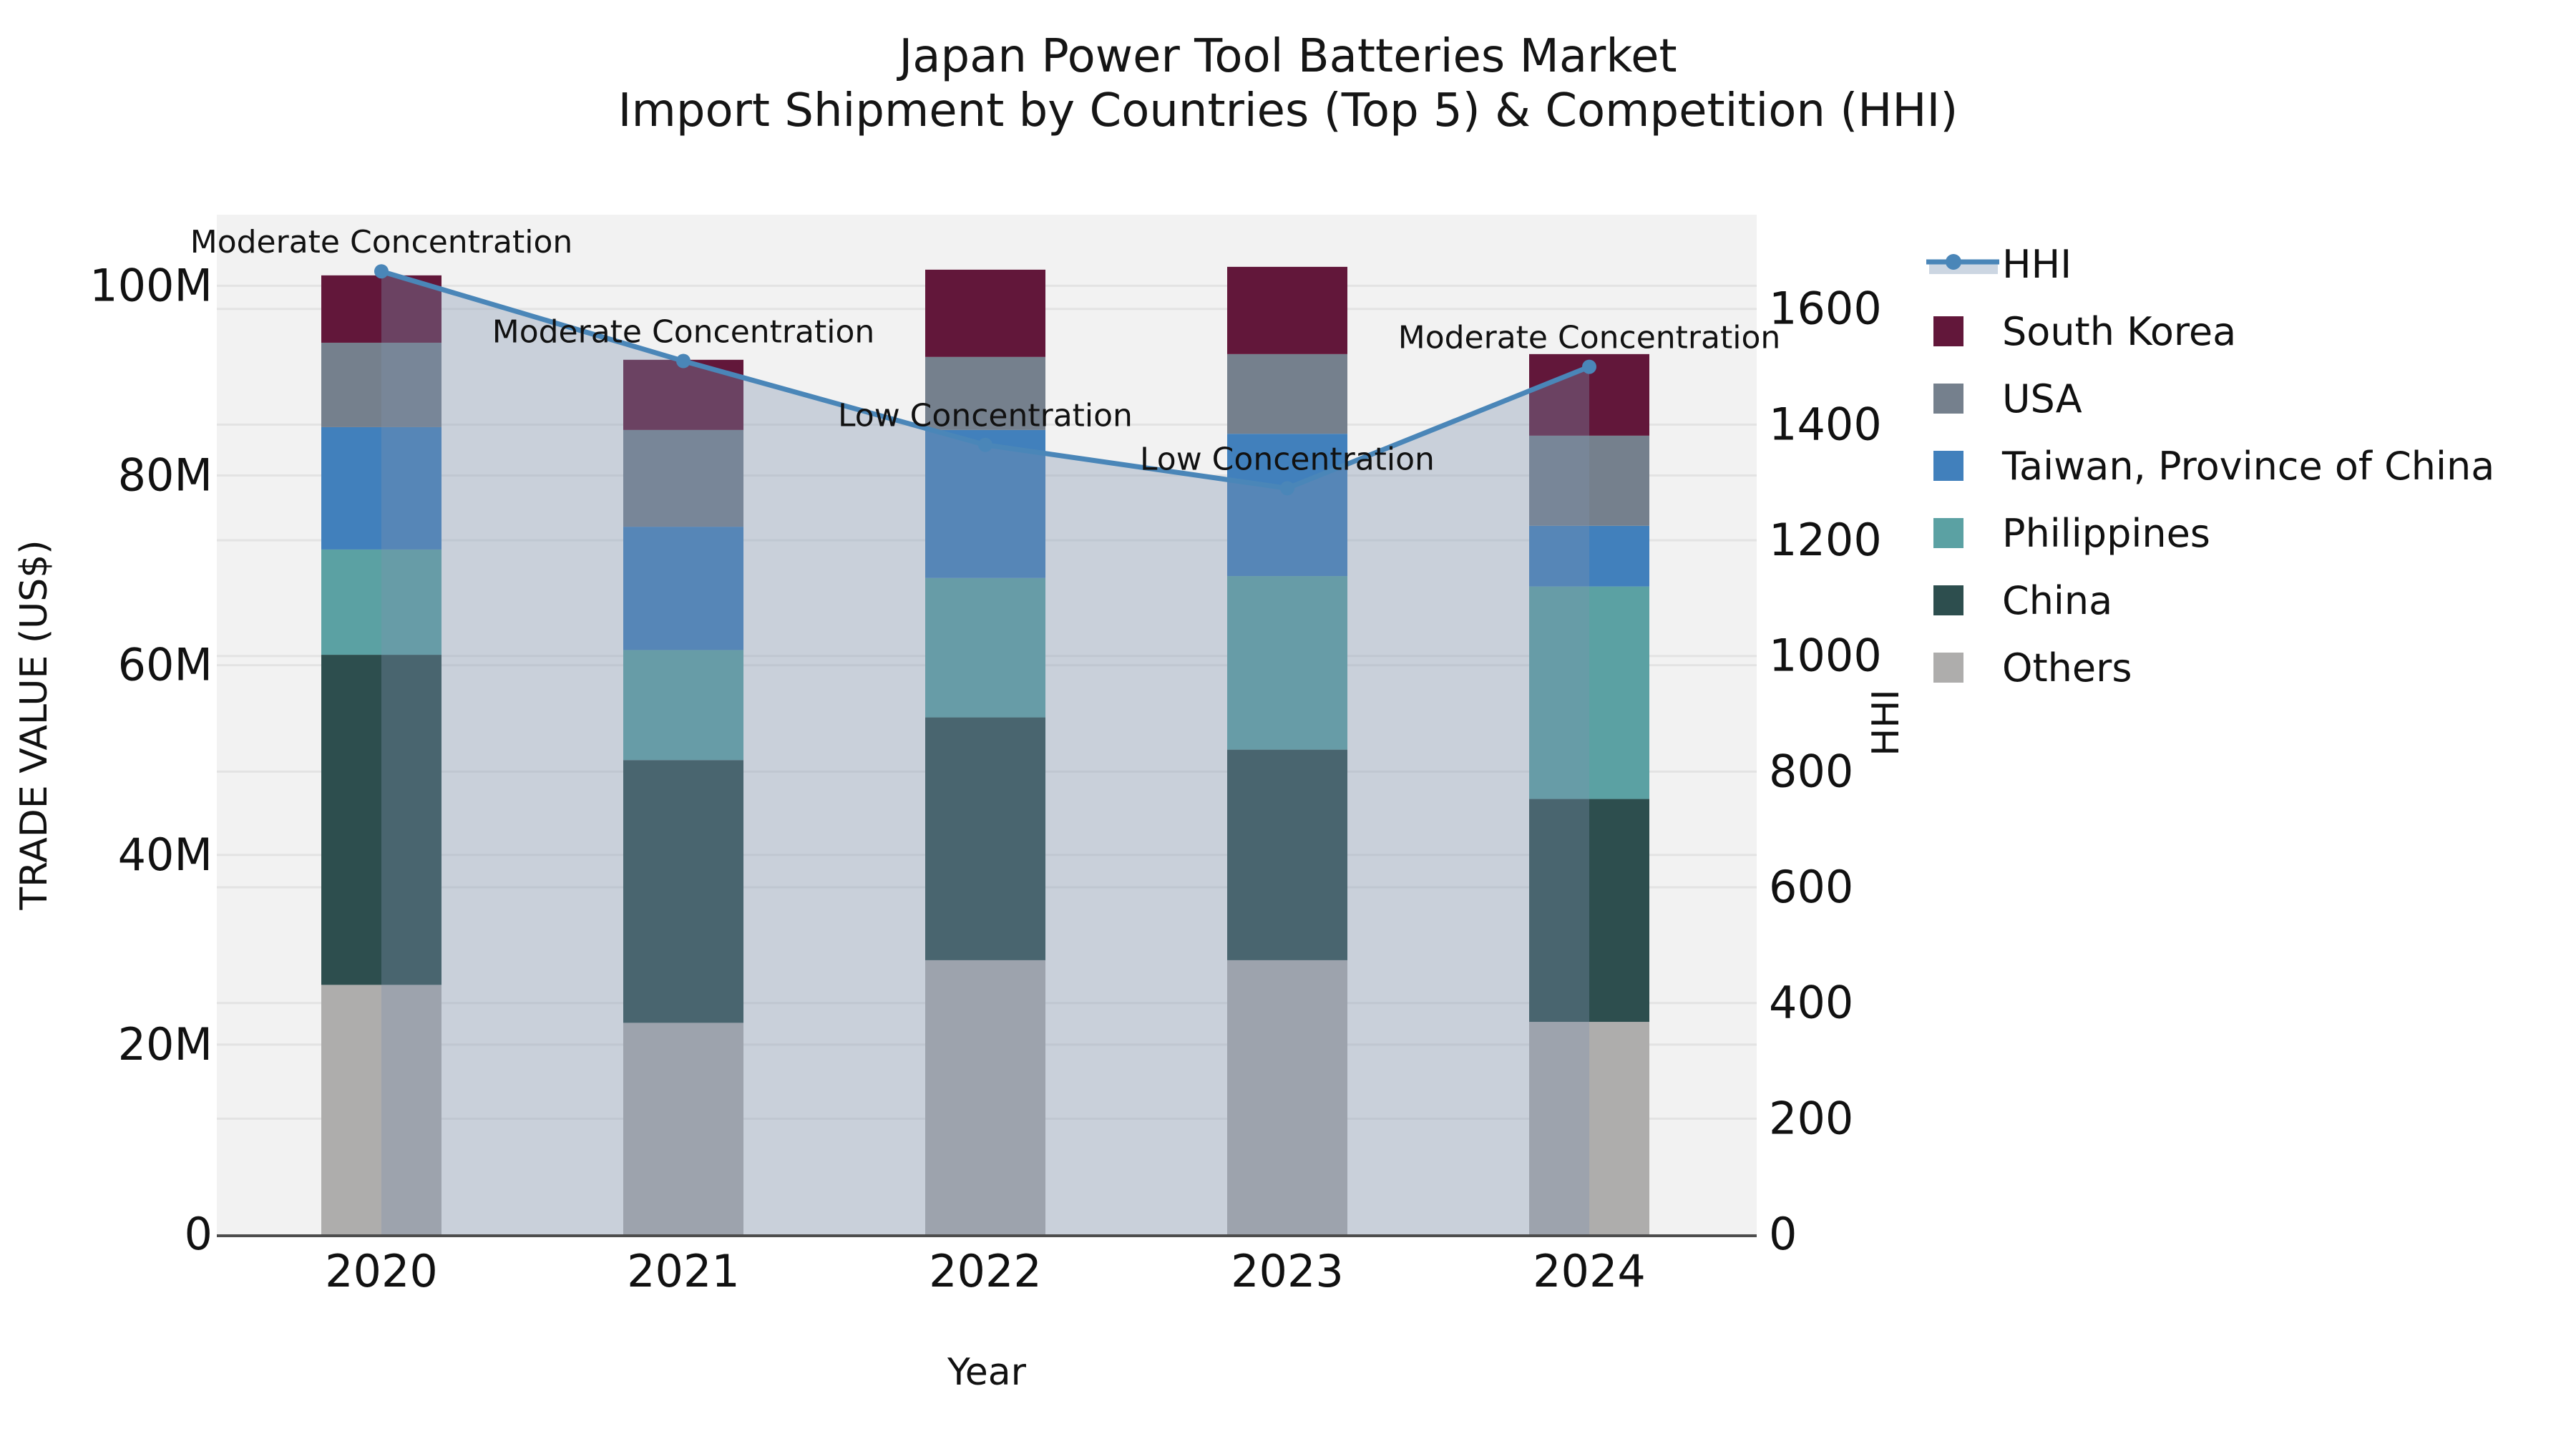 The height and width of the screenshot is (1449, 2576). I want to click on y-left-tick-label: 40M, so click(165, 855).